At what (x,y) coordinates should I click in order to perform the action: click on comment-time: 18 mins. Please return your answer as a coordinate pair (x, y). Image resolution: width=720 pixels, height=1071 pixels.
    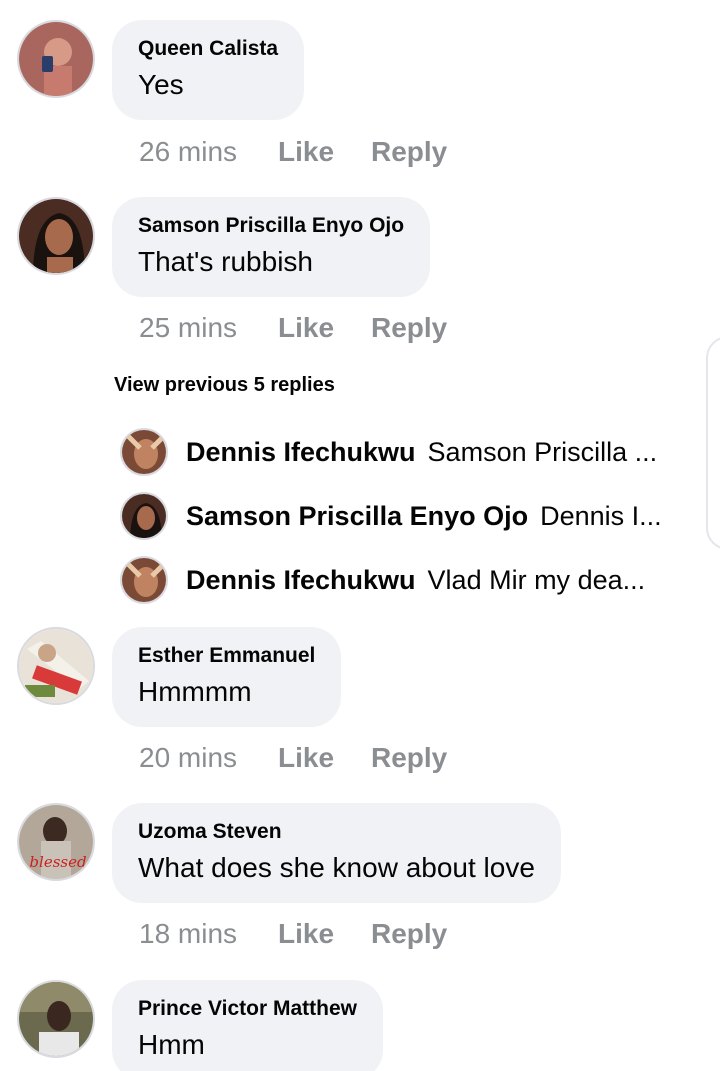
    Looking at the image, I should click on (188, 934).